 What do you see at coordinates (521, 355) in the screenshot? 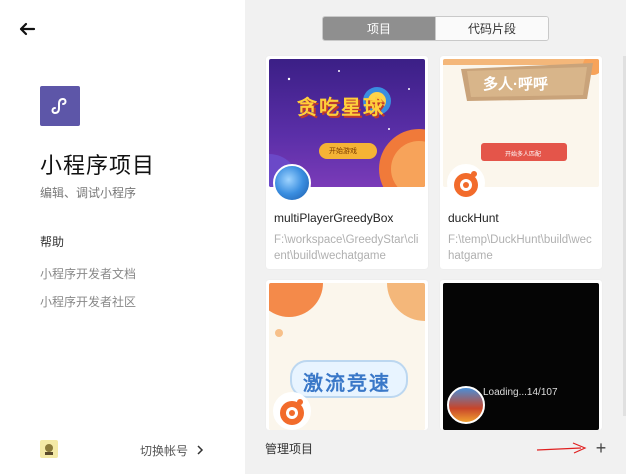
I see `project-card: Loading...14/107` at bounding box center [521, 355].